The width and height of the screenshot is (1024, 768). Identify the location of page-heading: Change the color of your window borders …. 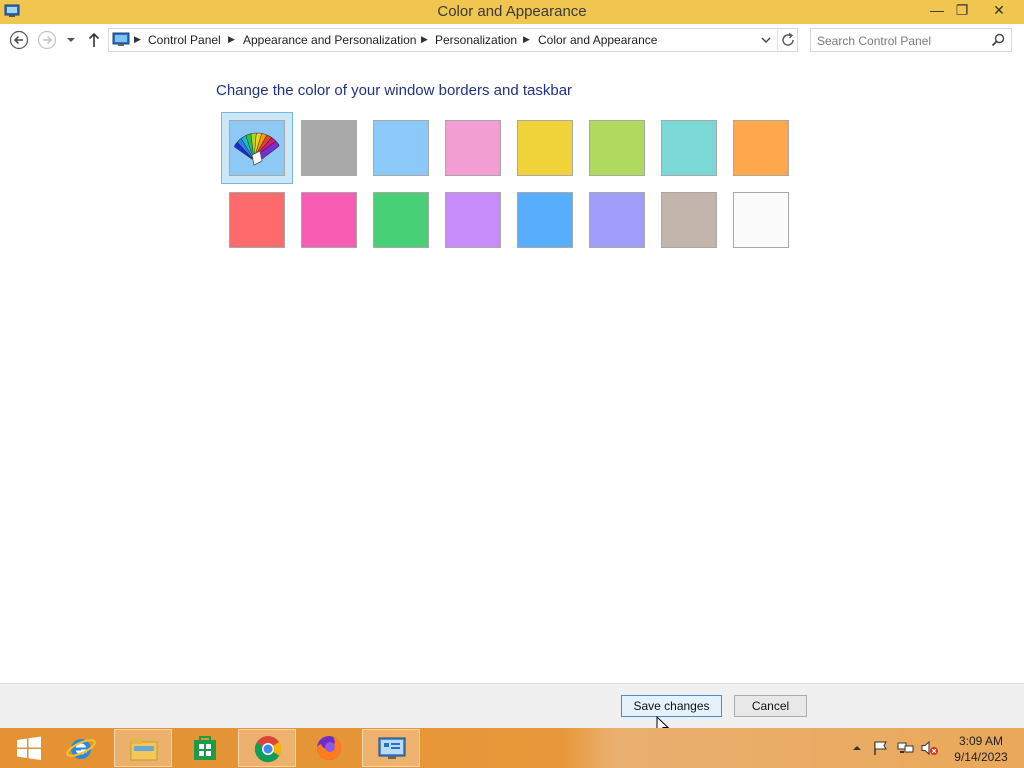
(394, 90).